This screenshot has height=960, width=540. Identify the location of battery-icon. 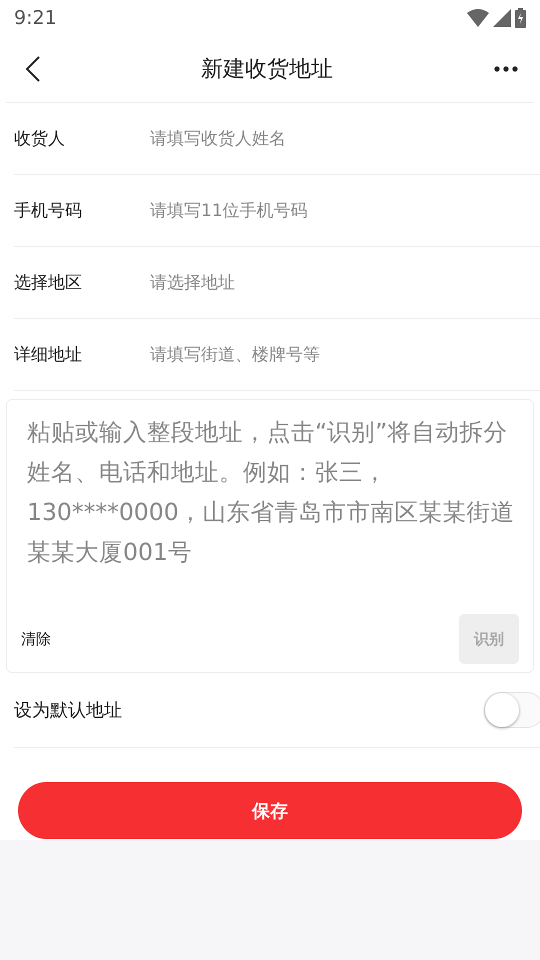
(520, 18).